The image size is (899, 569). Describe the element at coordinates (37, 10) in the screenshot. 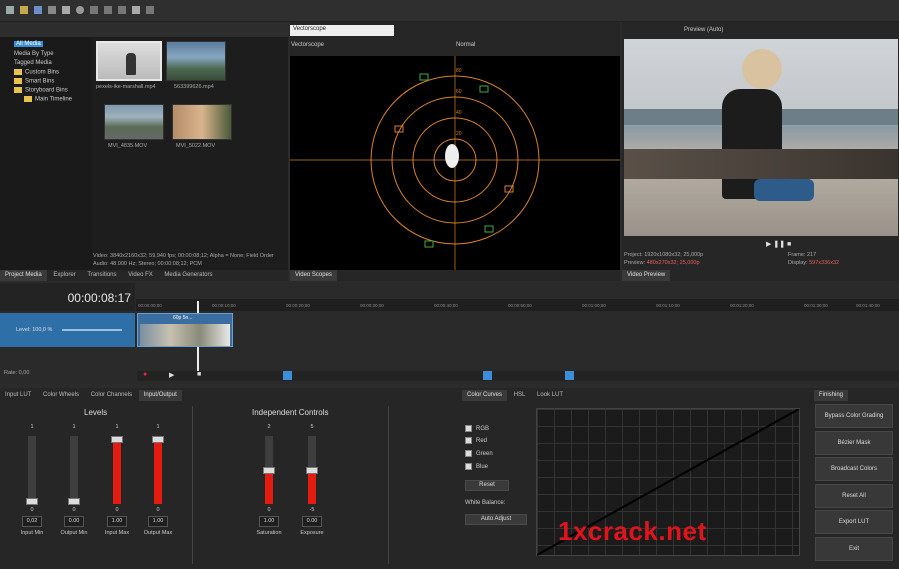

I see `save-icon` at that location.